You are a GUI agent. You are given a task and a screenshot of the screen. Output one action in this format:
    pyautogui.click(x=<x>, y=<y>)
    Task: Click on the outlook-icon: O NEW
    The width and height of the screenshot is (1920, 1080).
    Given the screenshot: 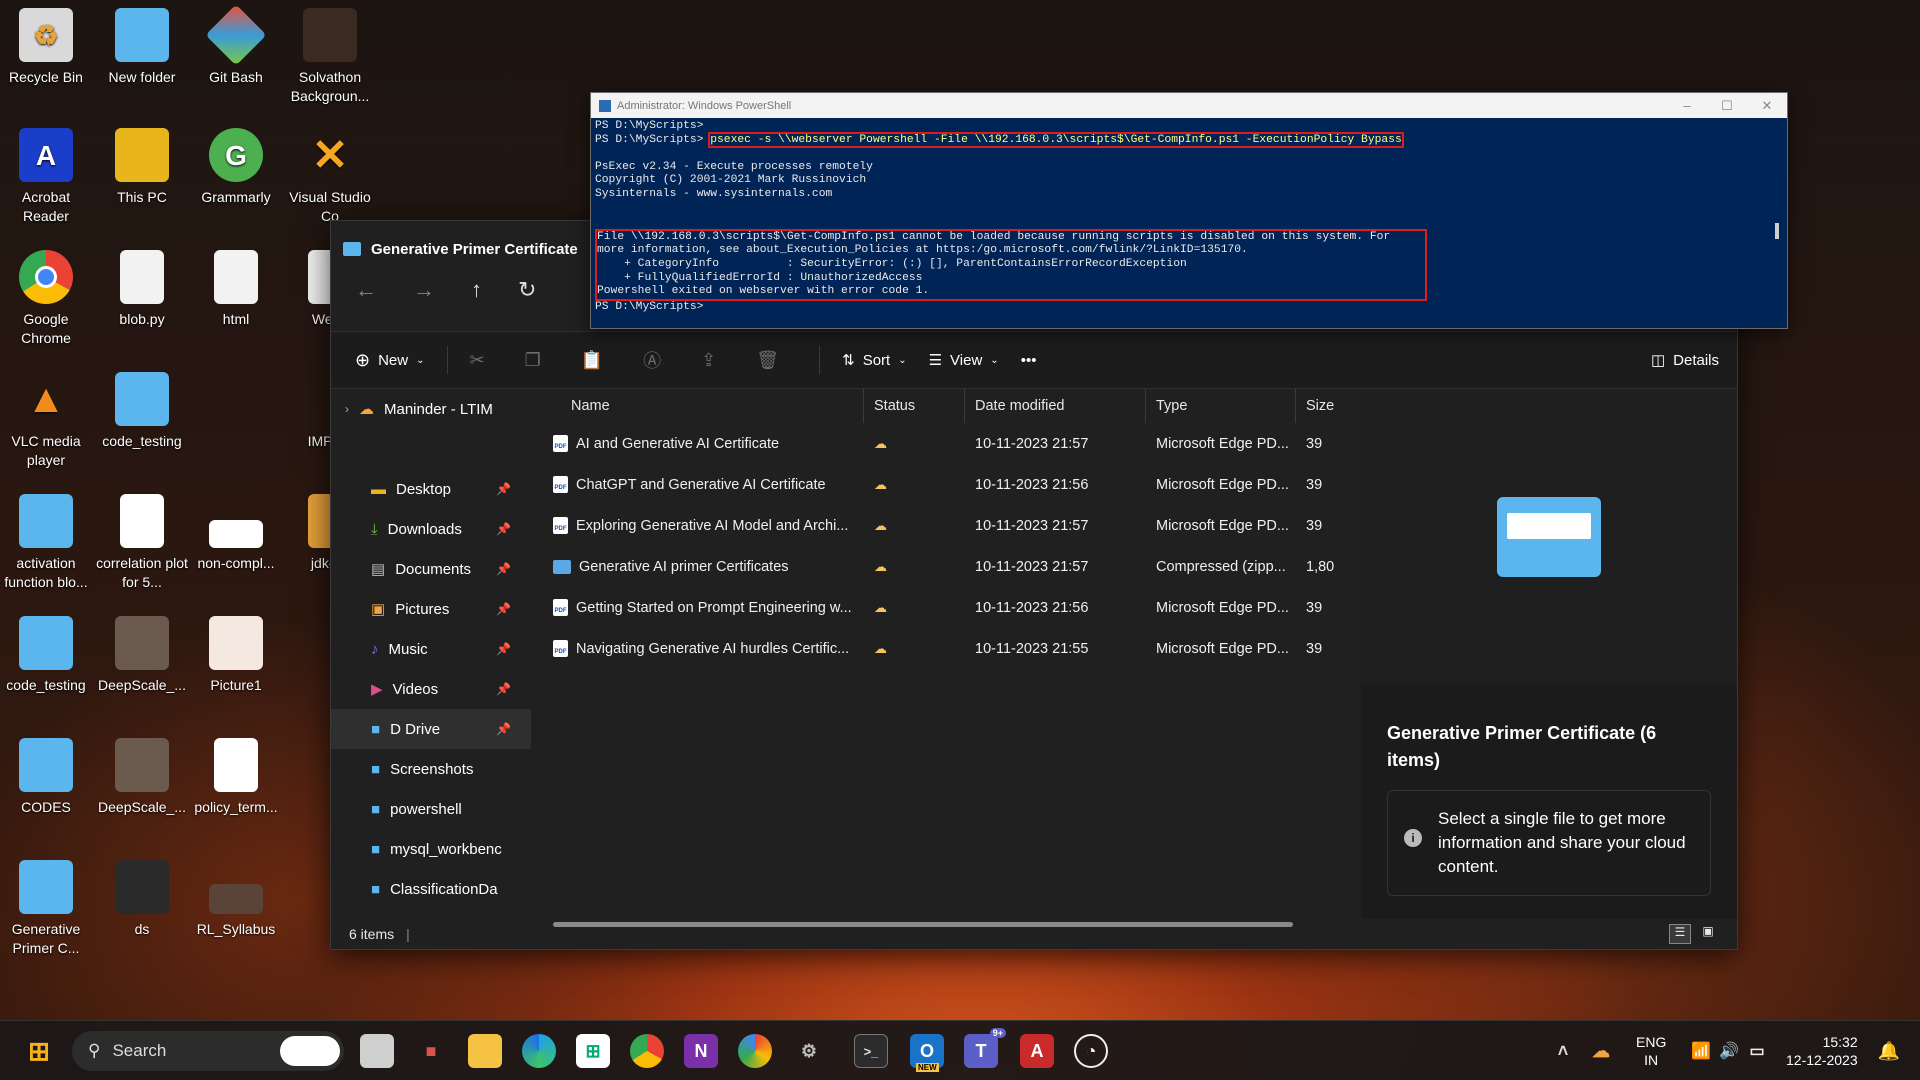 What is the action you would take?
    pyautogui.click(x=927, y=1053)
    